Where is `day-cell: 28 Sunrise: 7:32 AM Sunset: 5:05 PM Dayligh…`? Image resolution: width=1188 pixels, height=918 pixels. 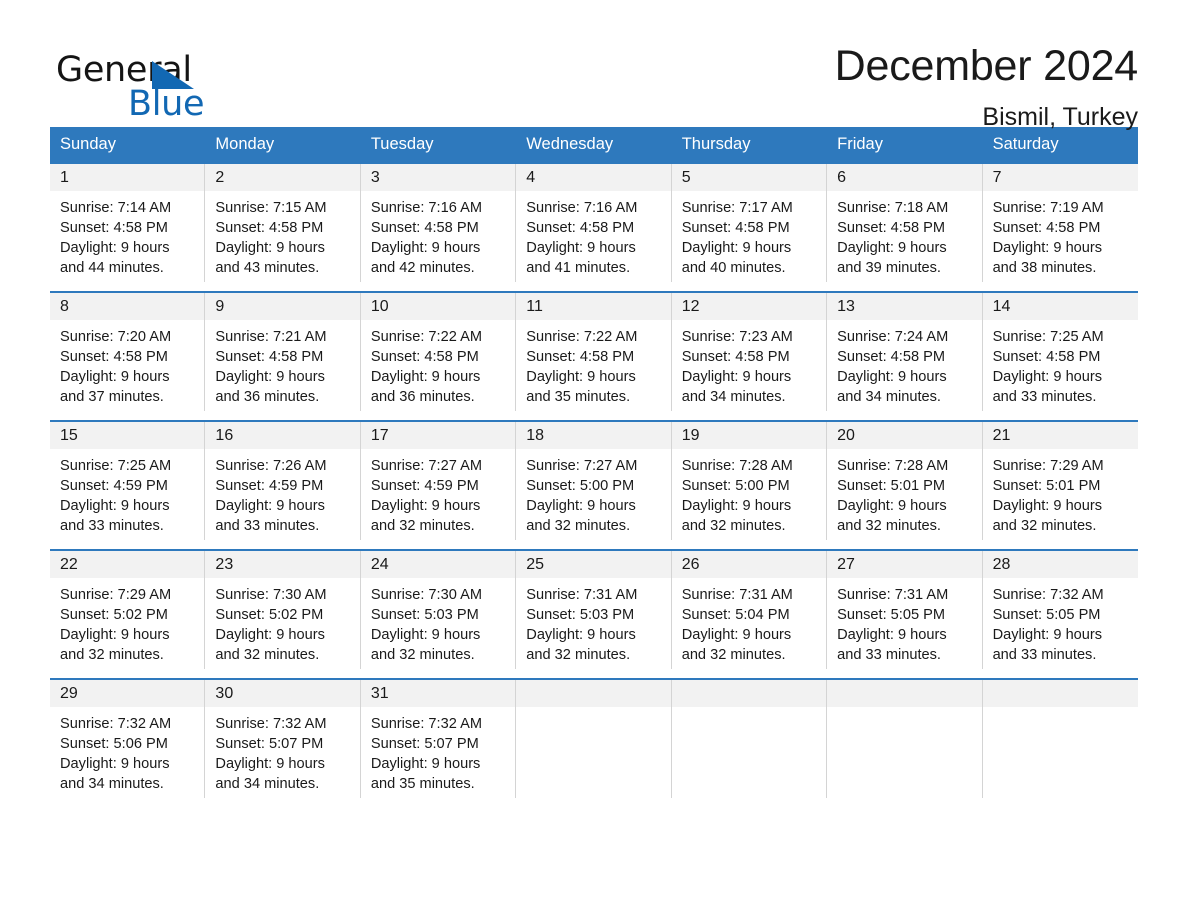 day-cell: 28 Sunrise: 7:32 AM Sunset: 5:05 PM Dayligh… is located at coordinates (1060, 610).